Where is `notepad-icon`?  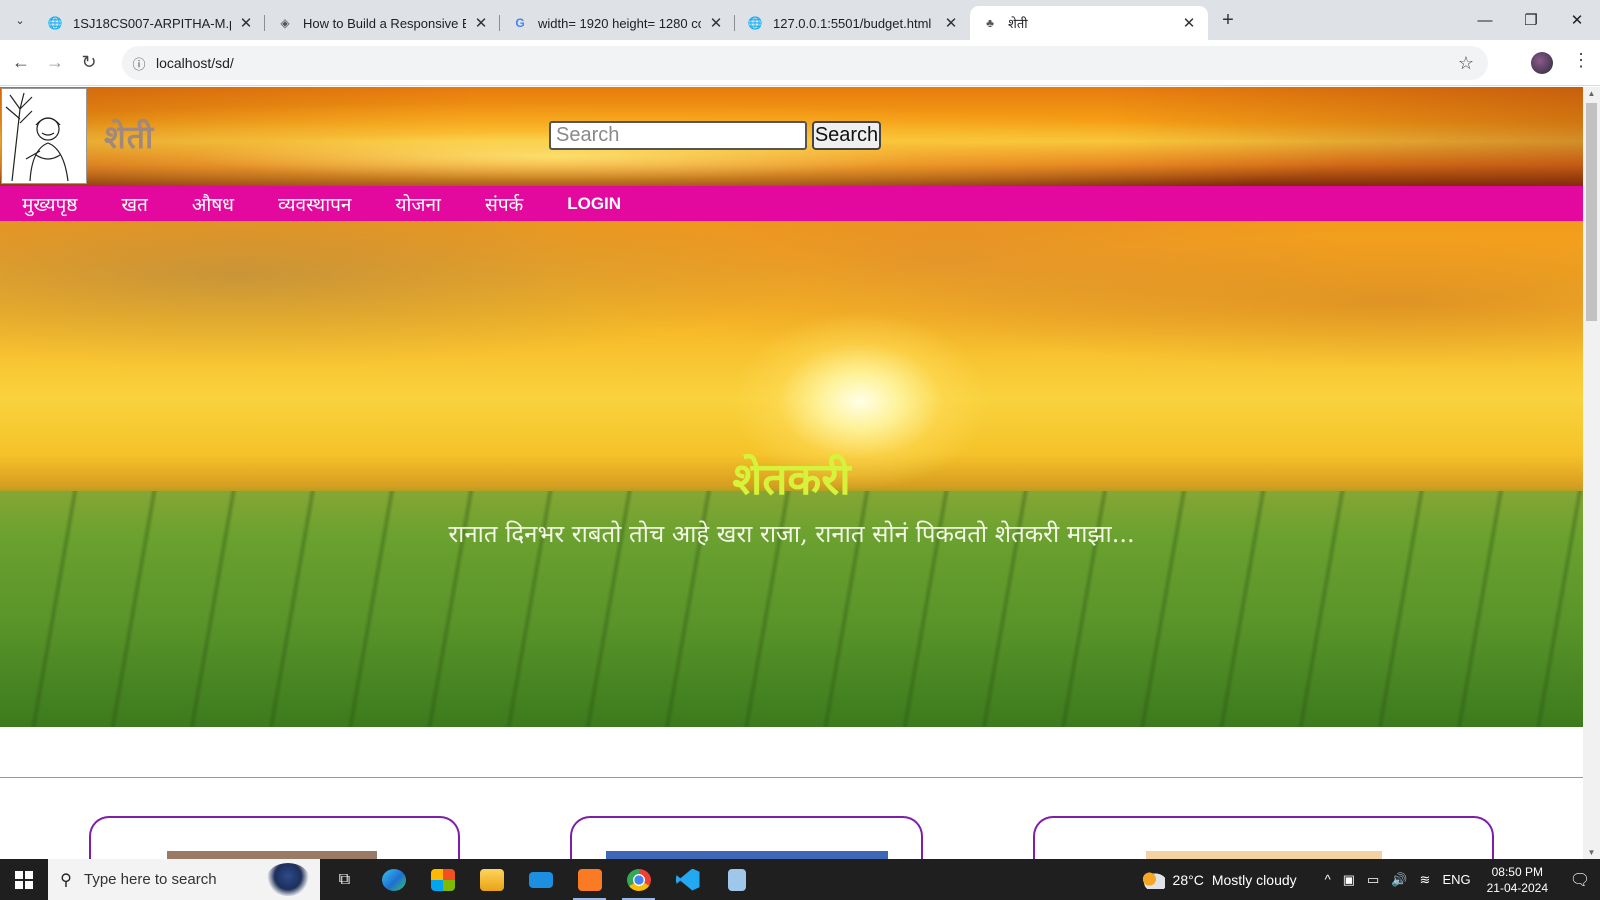
notepad-icon is located at coordinates (736, 879).